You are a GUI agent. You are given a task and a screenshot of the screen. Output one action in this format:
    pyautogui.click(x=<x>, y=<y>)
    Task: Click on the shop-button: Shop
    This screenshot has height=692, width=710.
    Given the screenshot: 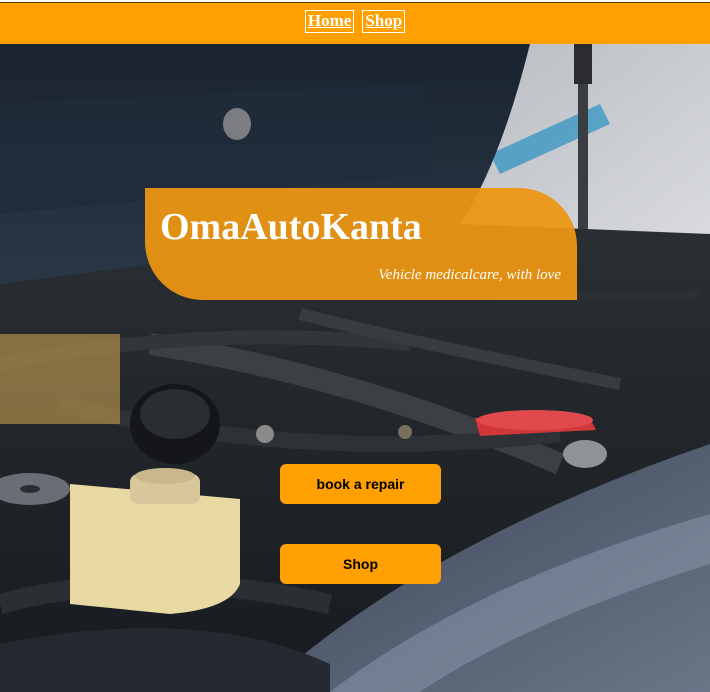 What is the action you would take?
    pyautogui.click(x=360, y=564)
    